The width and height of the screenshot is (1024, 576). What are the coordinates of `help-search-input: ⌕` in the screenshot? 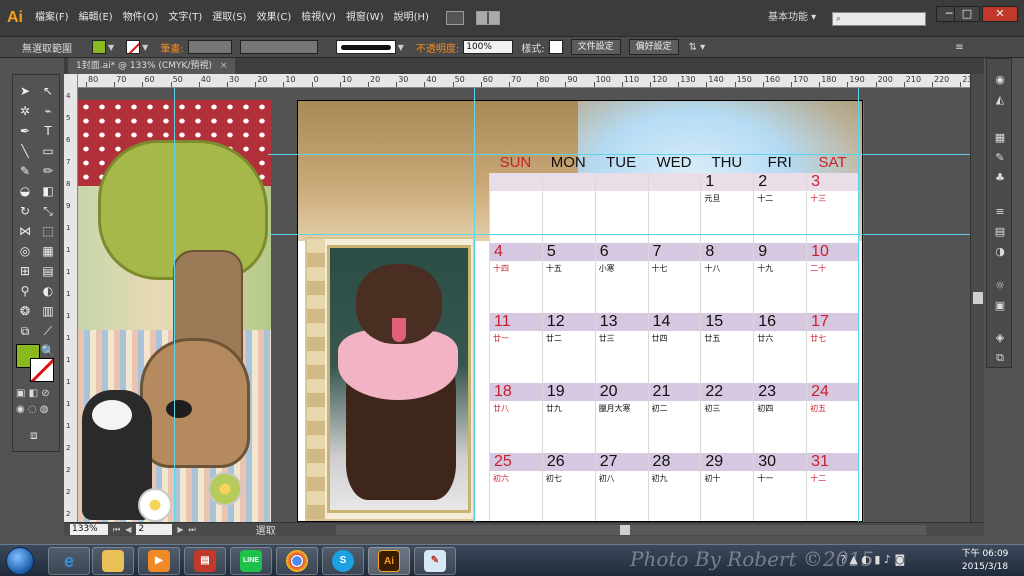 It's located at (879, 19).